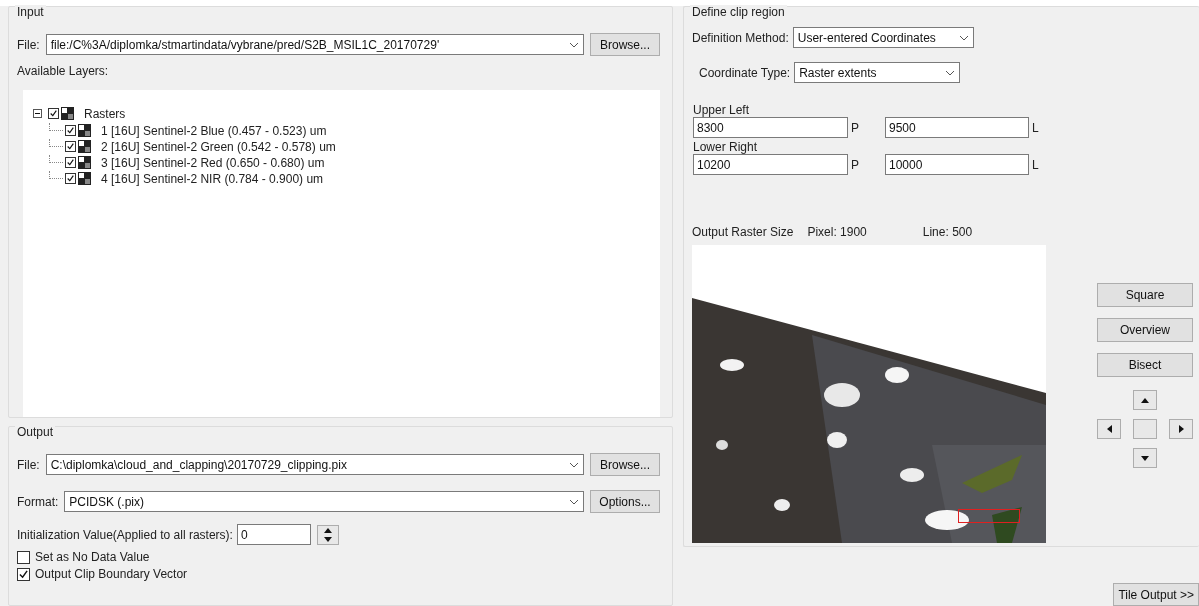 This screenshot has width=1199, height=606. What do you see at coordinates (30, 12) in the screenshot?
I see `group-title: Input` at bounding box center [30, 12].